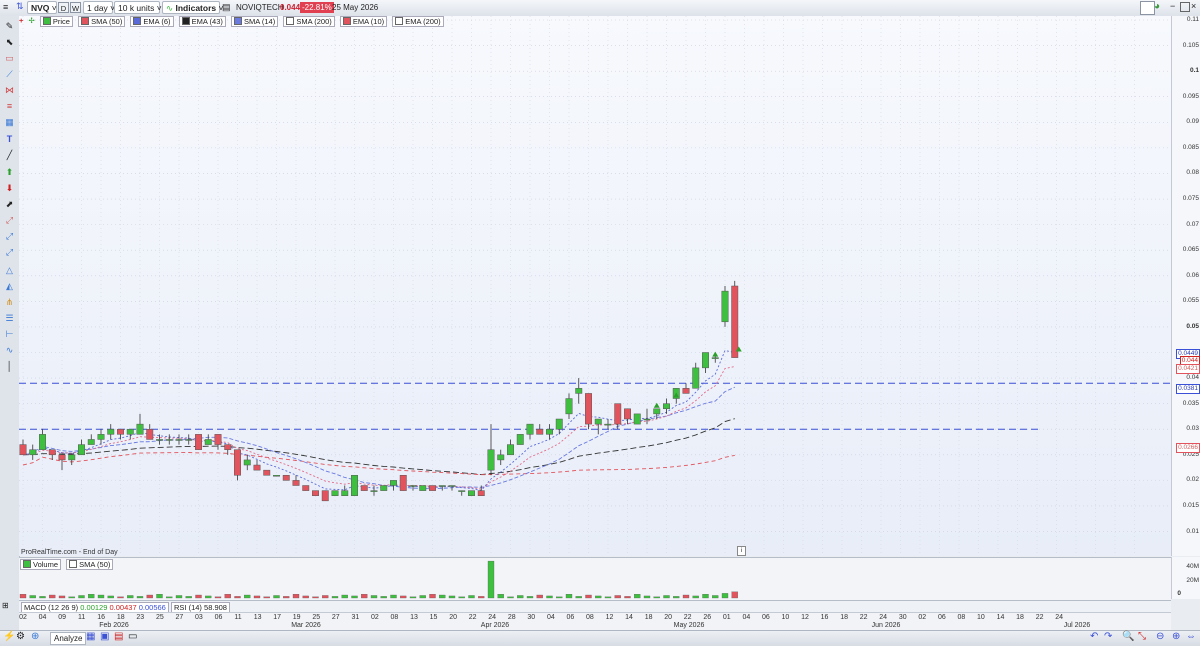  What do you see at coordinates (102, 21) in the screenshot?
I see `legend-sma50: SMA (50)` at bounding box center [102, 21].